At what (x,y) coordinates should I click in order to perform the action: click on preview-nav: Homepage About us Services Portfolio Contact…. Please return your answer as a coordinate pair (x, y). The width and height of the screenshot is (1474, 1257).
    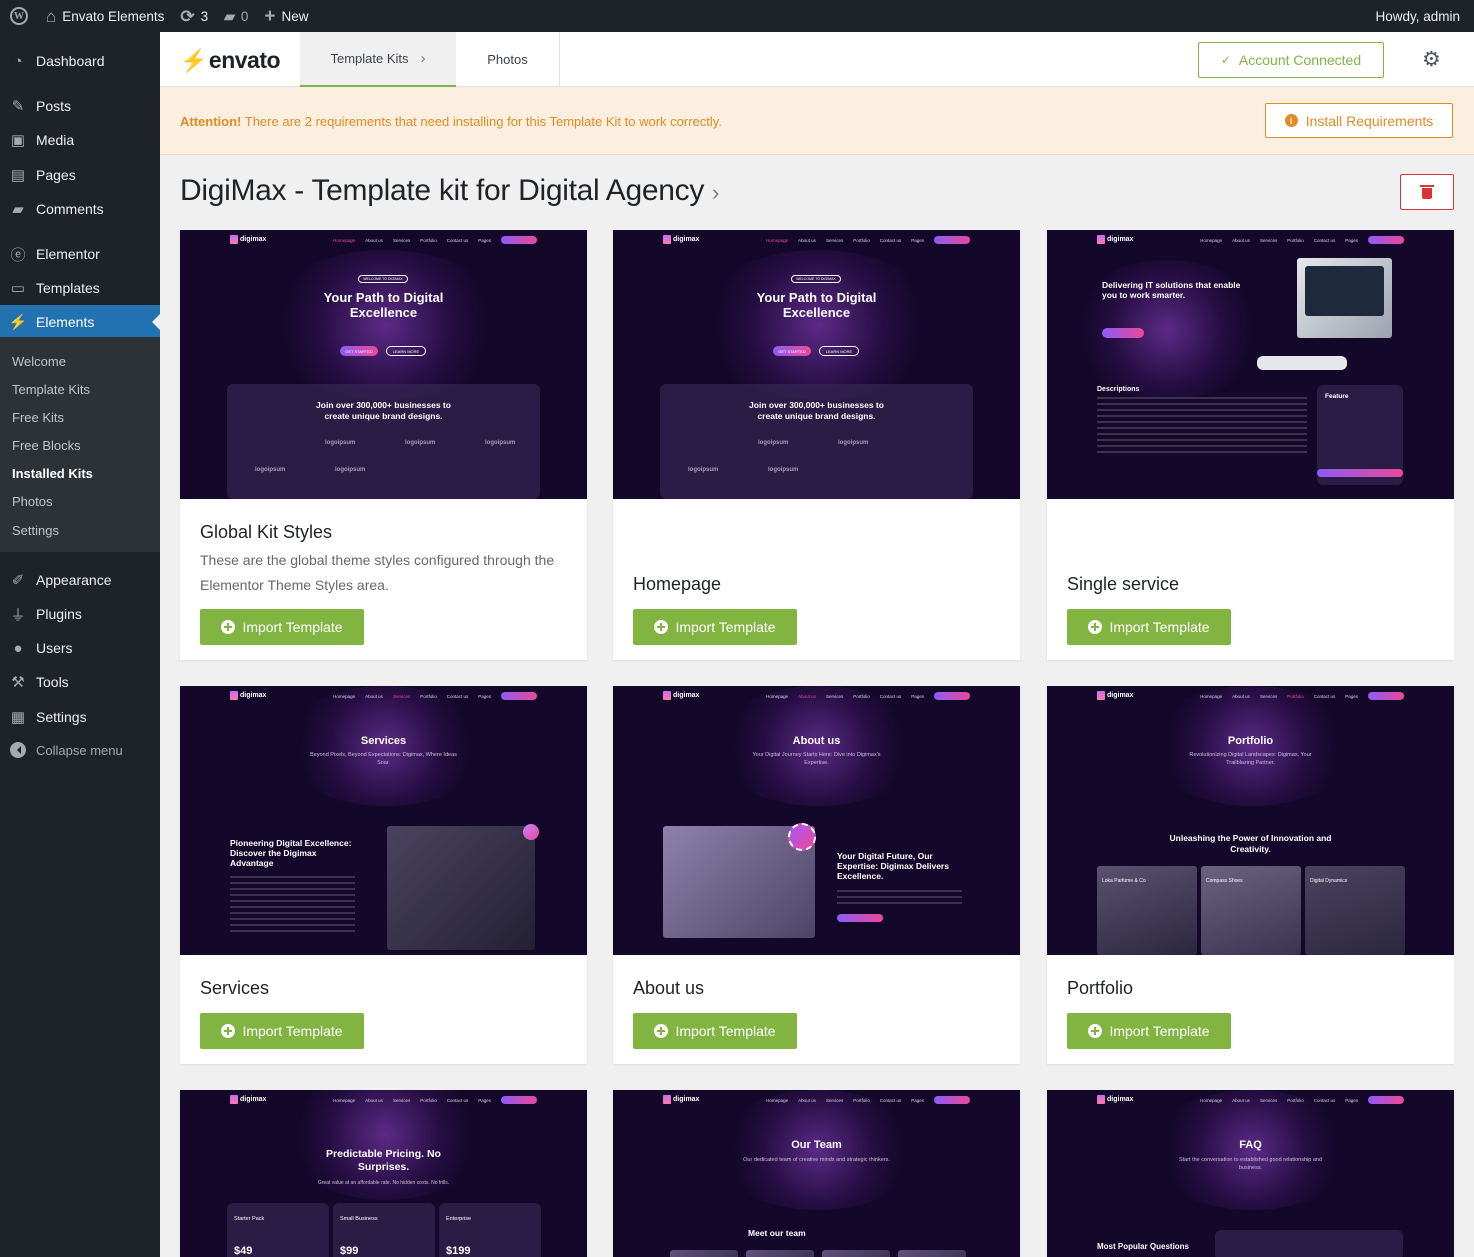
    Looking at the image, I should click on (1302, 696).